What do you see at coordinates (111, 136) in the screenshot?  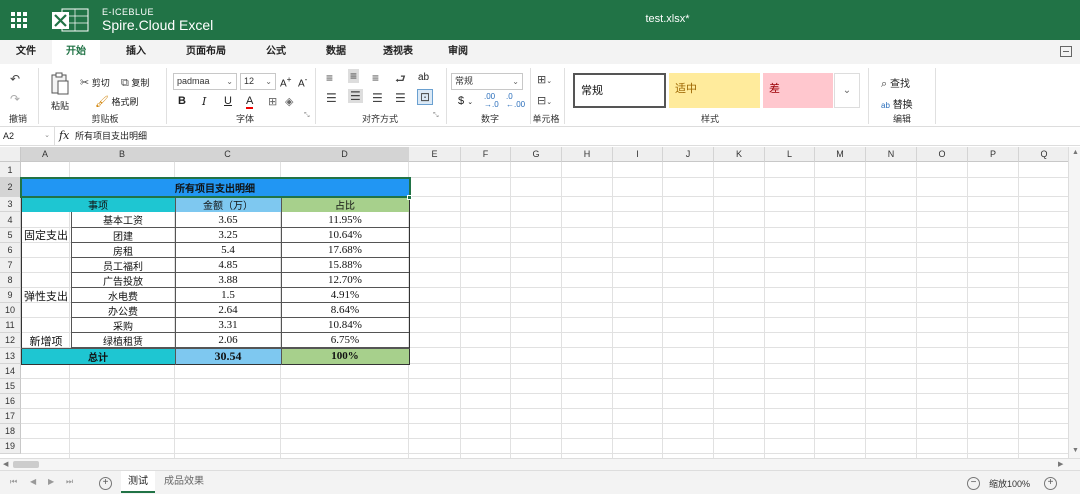 I see `formula-input: 所有项目支出明细` at bounding box center [111, 136].